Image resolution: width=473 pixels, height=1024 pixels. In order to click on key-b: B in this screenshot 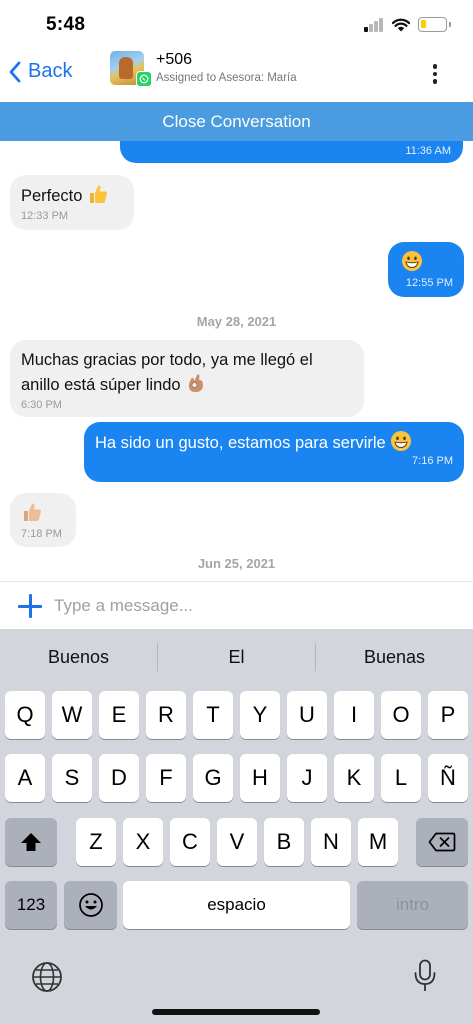, I will do `click(284, 842)`.